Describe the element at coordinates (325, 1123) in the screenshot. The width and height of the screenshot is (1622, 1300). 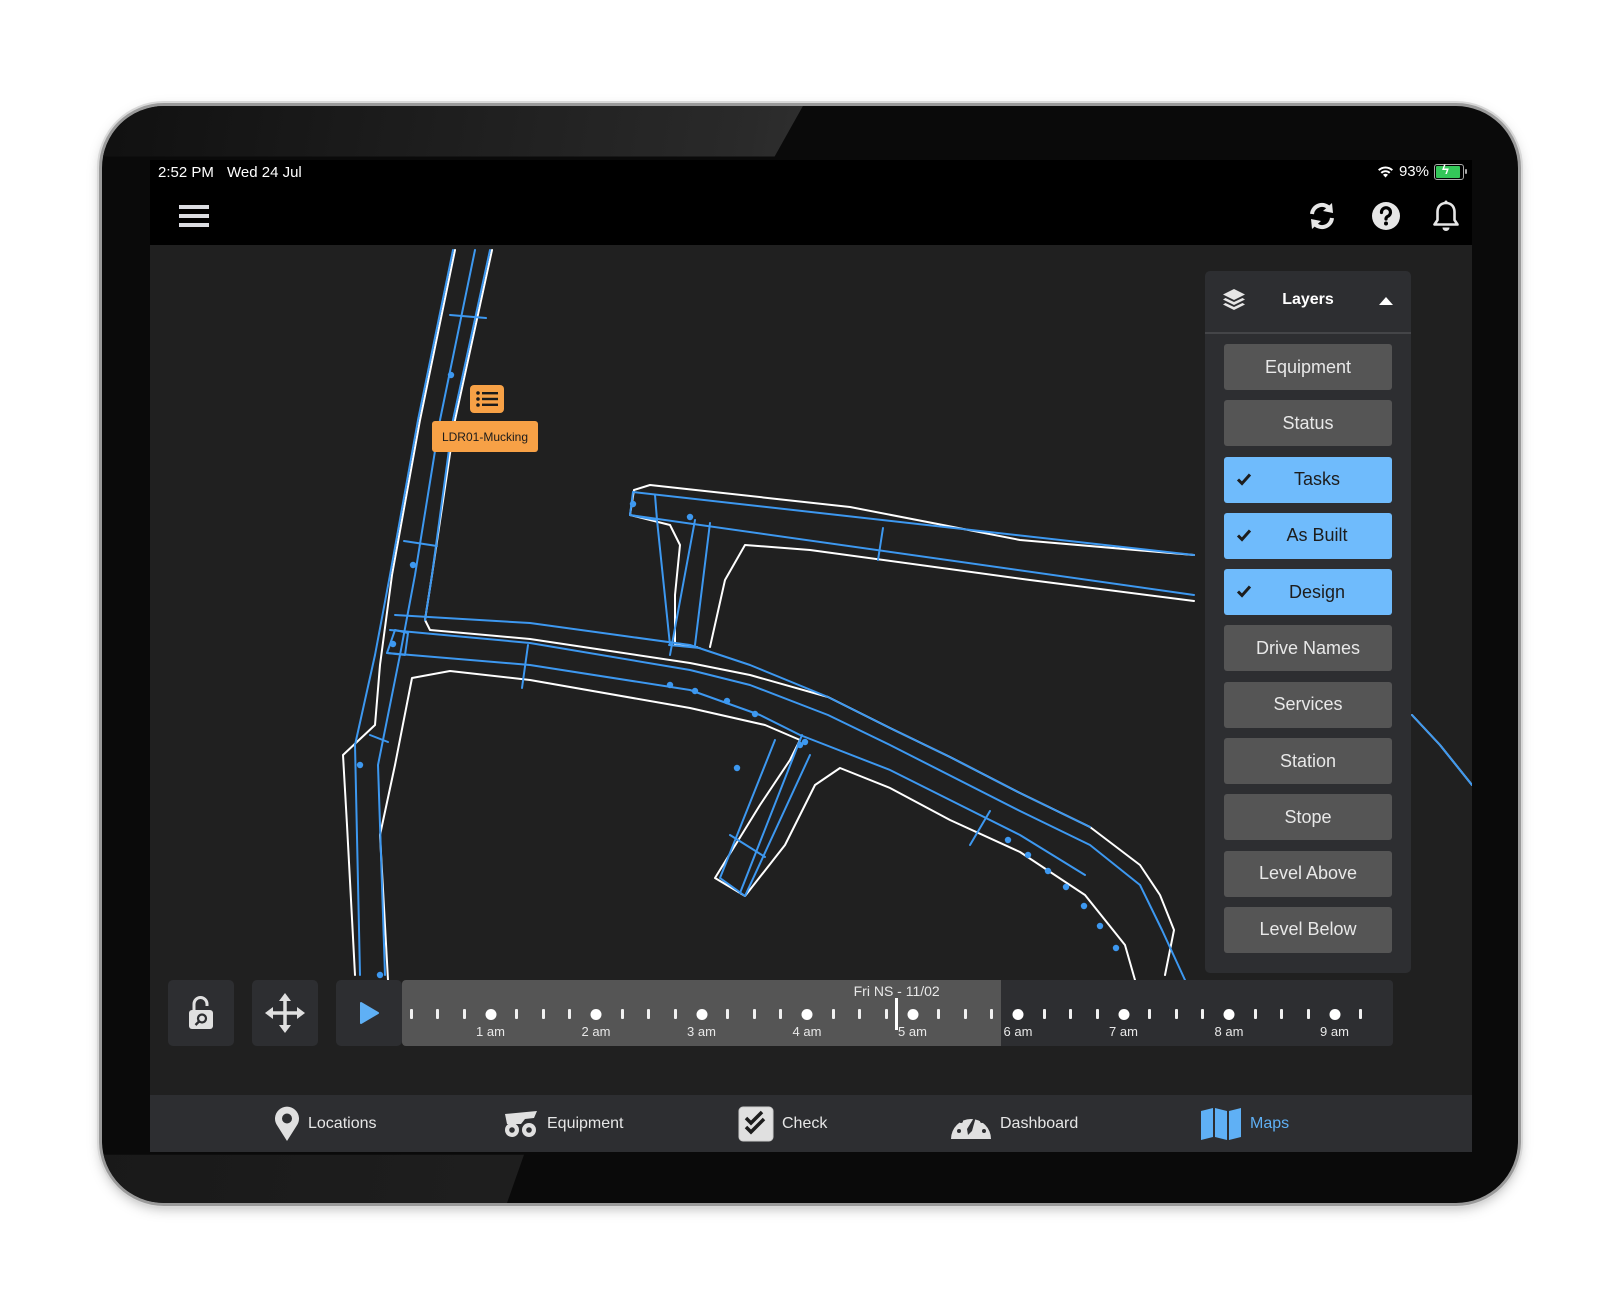
I see `tab-locations: Locations` at that location.